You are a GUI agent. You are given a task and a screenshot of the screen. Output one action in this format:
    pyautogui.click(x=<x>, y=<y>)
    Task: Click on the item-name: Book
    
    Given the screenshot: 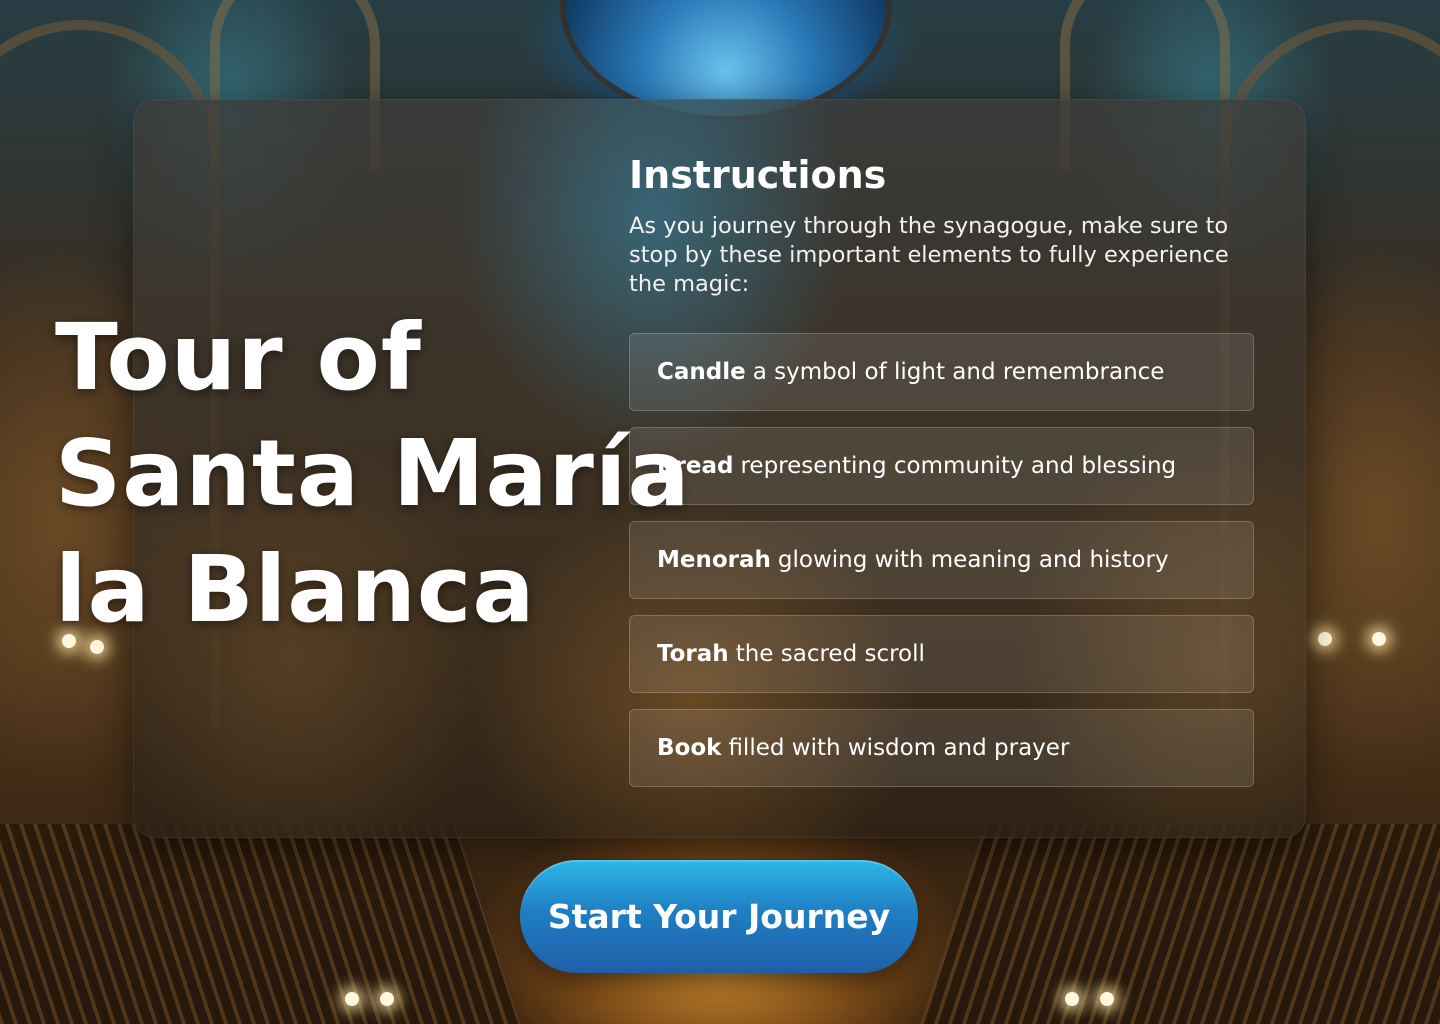 What is the action you would take?
    pyautogui.click(x=689, y=748)
    